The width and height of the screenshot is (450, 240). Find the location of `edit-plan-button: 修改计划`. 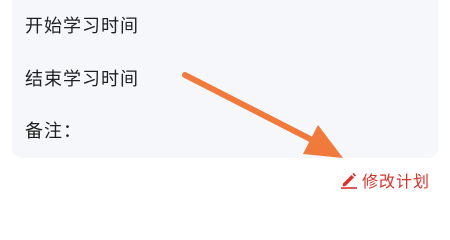

edit-plan-button: 修改计划 is located at coordinates (385, 180).